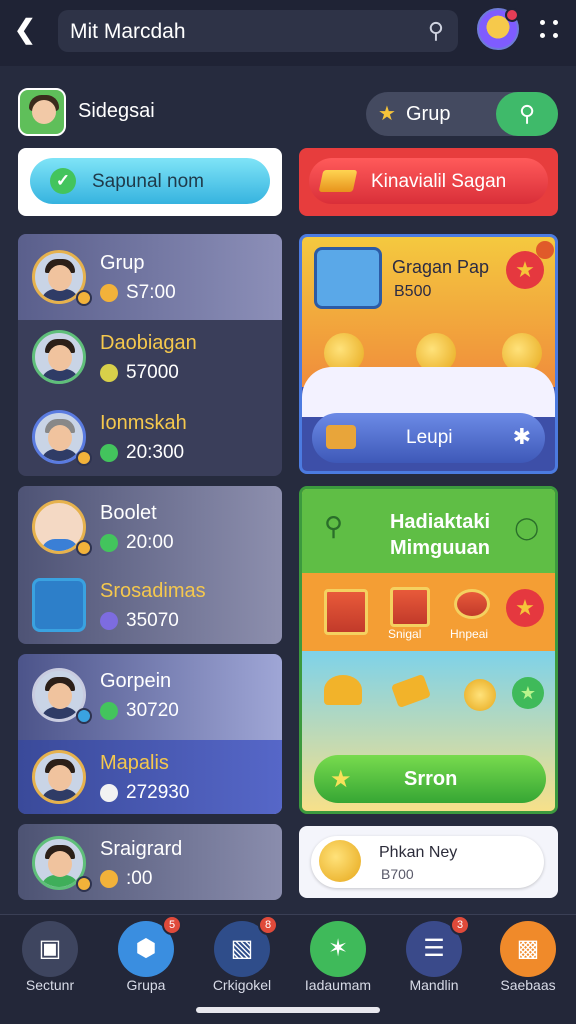 The image size is (576, 1024). What do you see at coordinates (440, 535) in the screenshot?
I see `reward-title: Hadiaktaki Mimguuan` at bounding box center [440, 535].